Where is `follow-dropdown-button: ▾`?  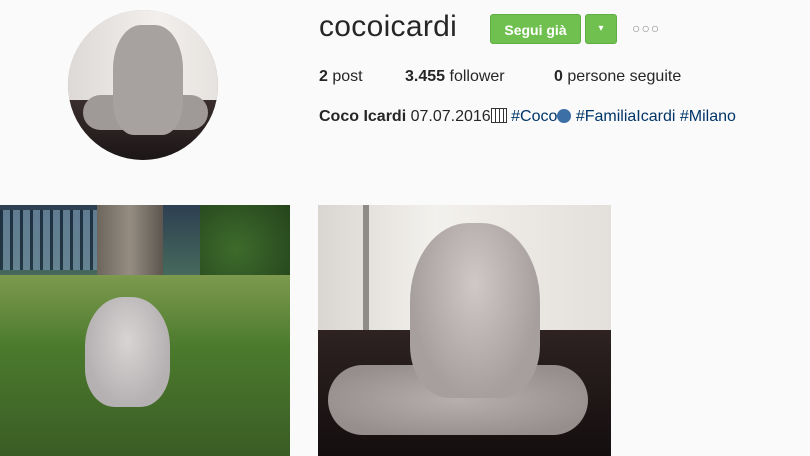 follow-dropdown-button: ▾ is located at coordinates (601, 29).